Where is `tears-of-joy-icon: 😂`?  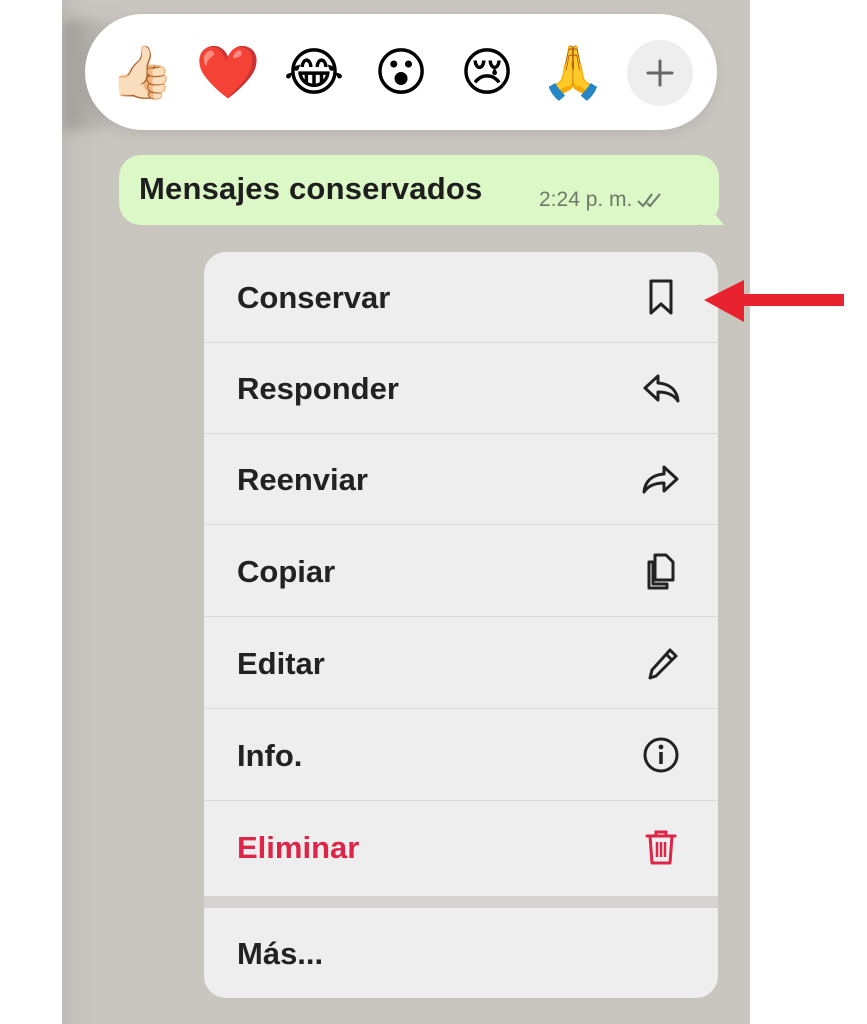
tears-of-joy-icon: 😂 is located at coordinates (314, 73).